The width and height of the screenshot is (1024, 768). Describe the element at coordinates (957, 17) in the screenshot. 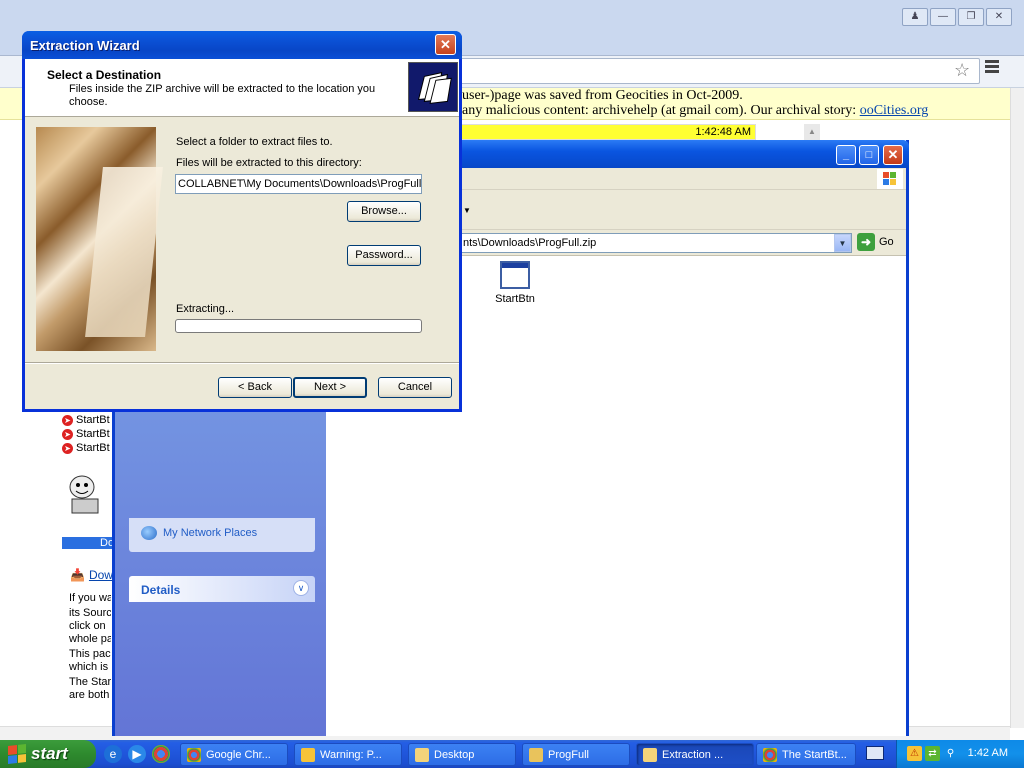

I see `chrome-window-controls: ♟ — ❐ ✕` at that location.